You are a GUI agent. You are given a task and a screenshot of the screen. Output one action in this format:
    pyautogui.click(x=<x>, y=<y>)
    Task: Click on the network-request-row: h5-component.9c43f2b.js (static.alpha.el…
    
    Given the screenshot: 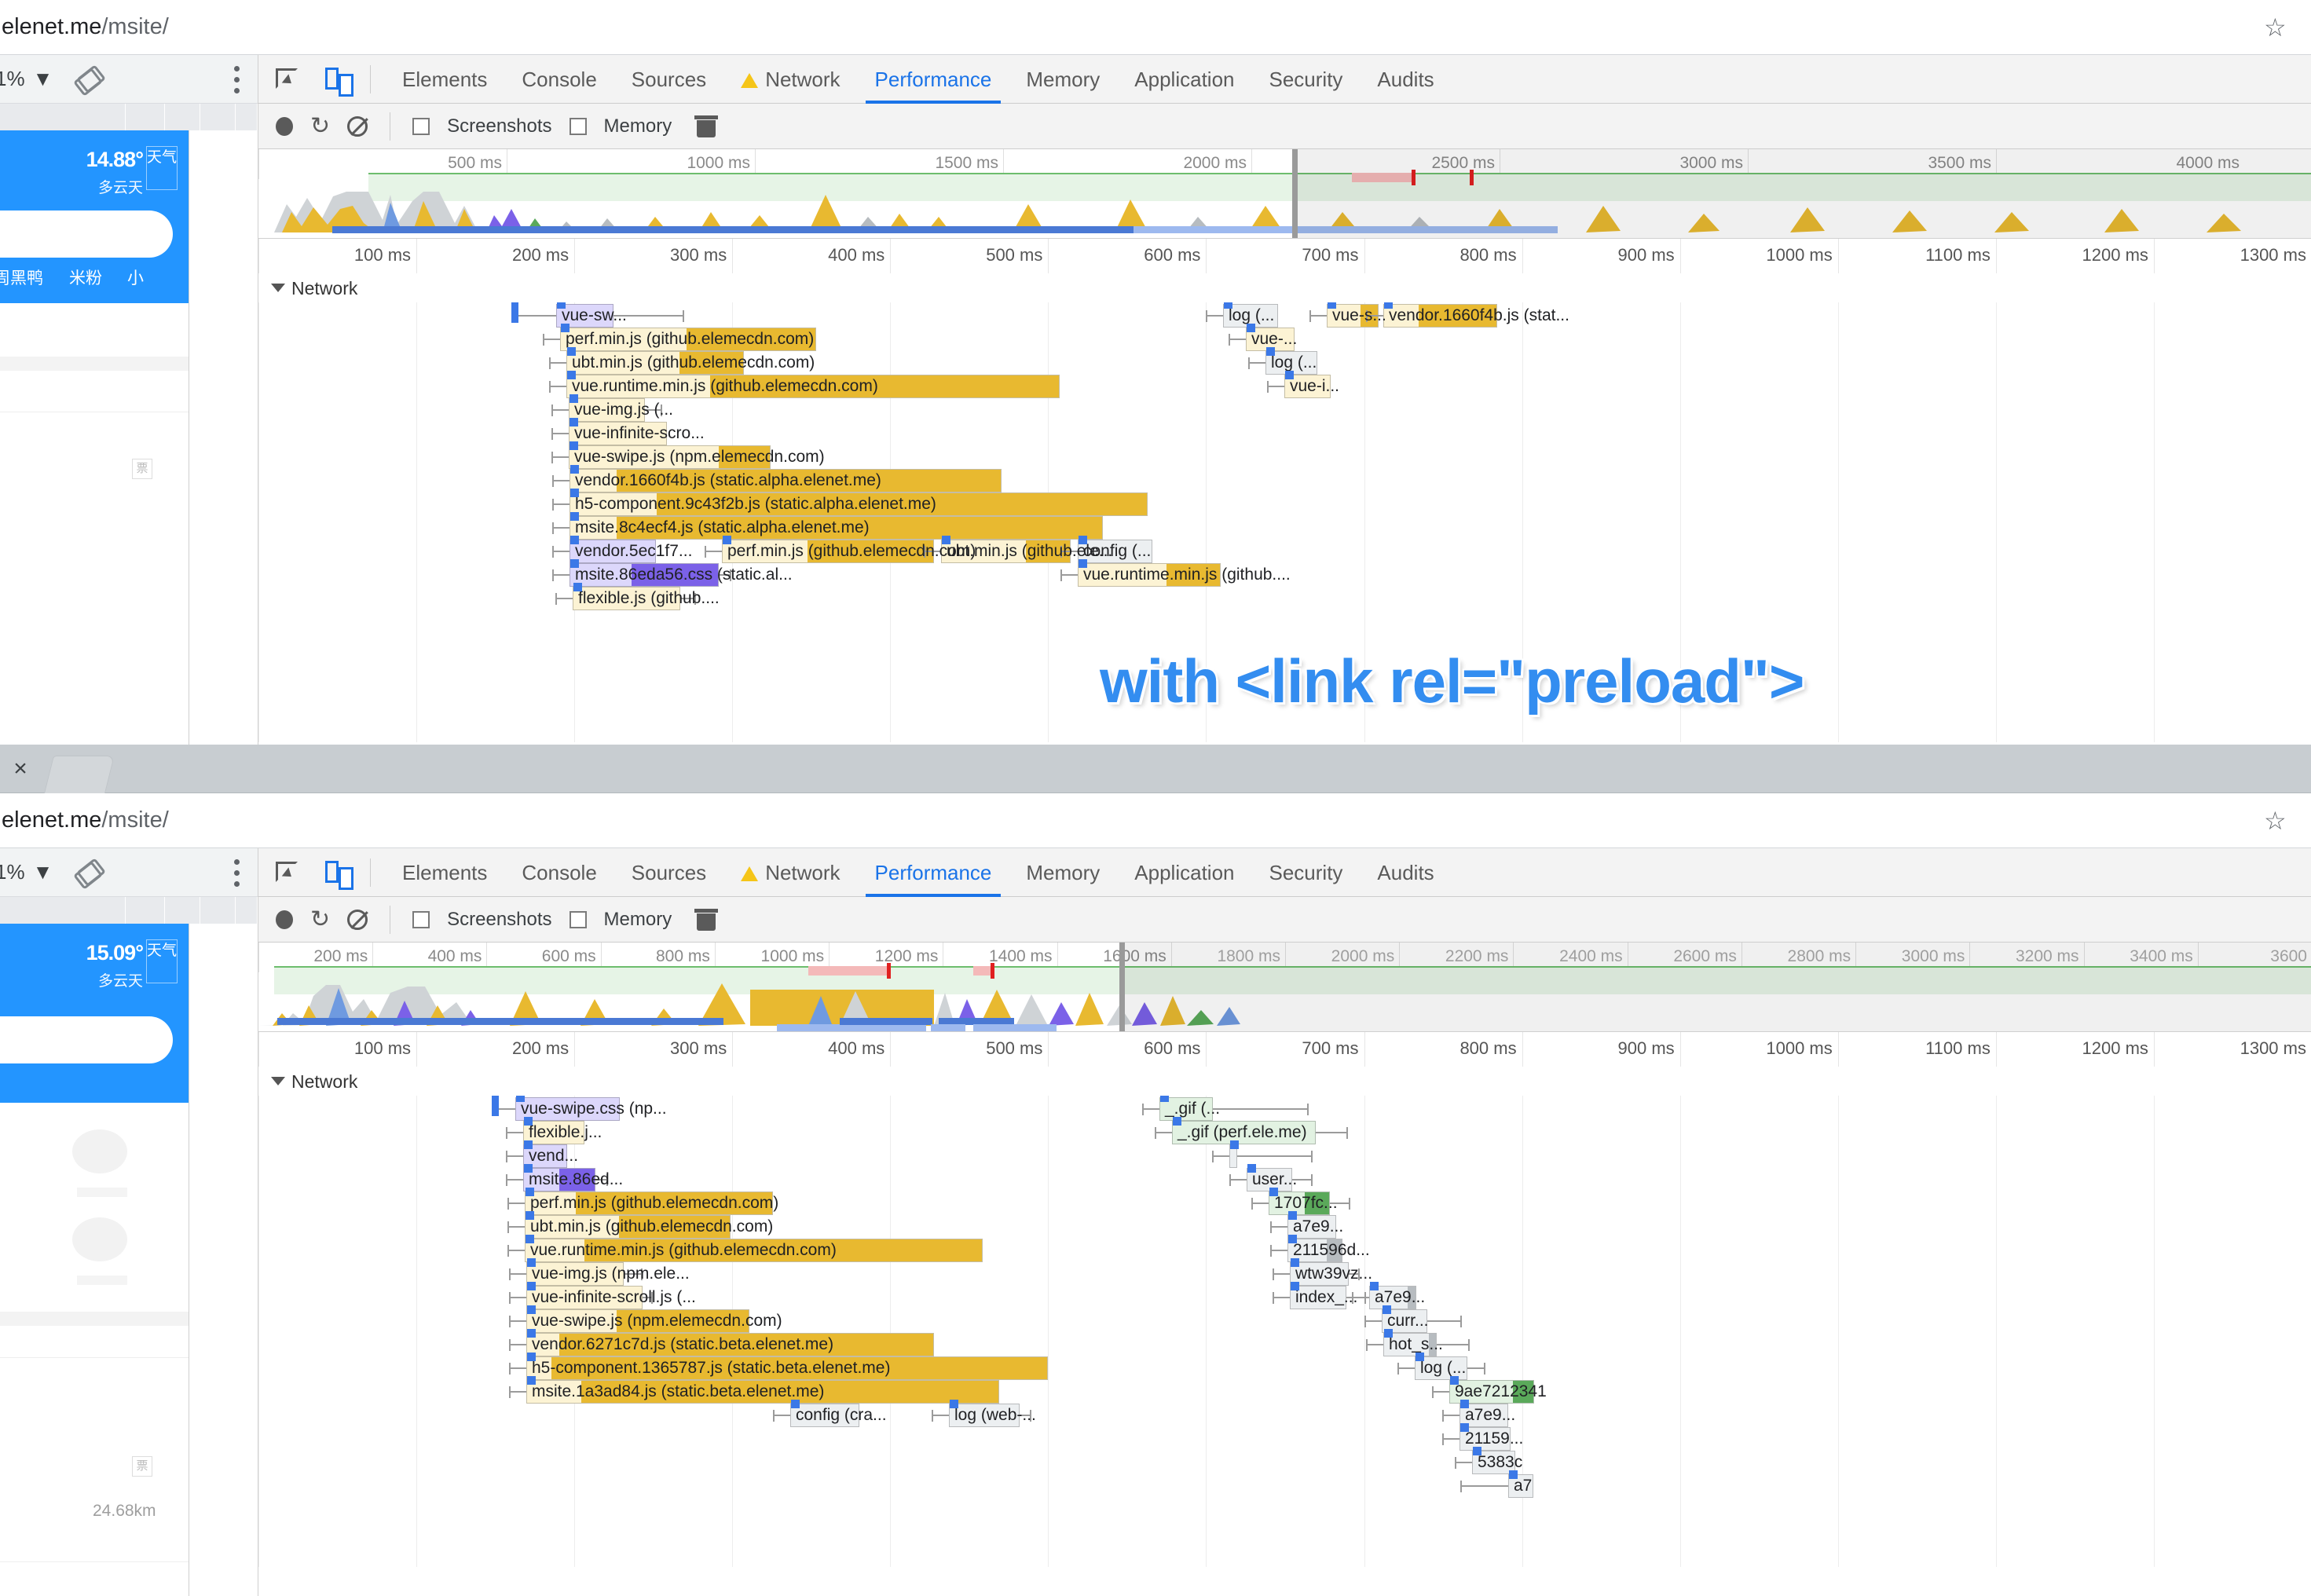 What is the action you would take?
    pyautogui.click(x=1284, y=502)
    